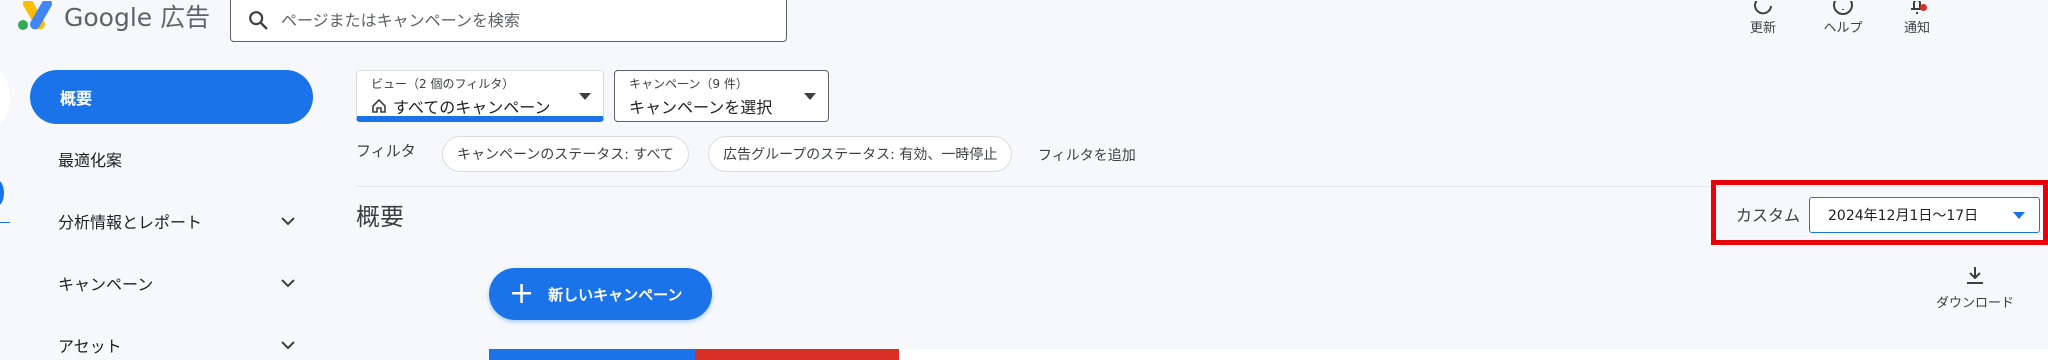  I want to click on view-dropdown-caption: ビュー（2 個のフィルタ）, so click(443, 84).